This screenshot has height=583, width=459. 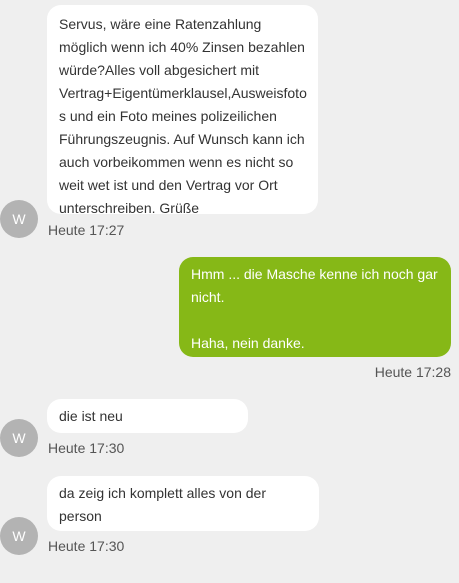 What do you see at coordinates (182, 47) in the screenshot?
I see `message-text-line: möglich wenn ich 40% Zinsen bezahlen` at bounding box center [182, 47].